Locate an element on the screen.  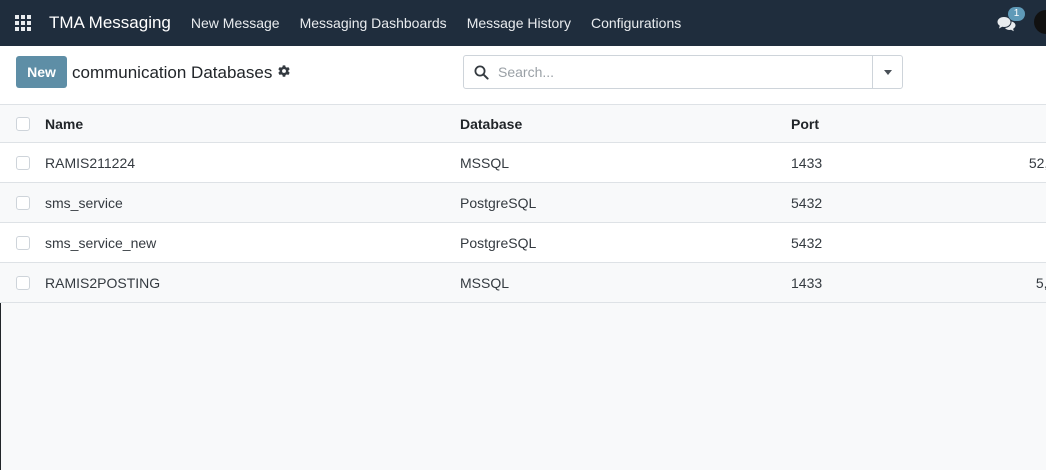
table-row: sms_service PostgreSQL 5432 ' is located at coordinates (523, 203).